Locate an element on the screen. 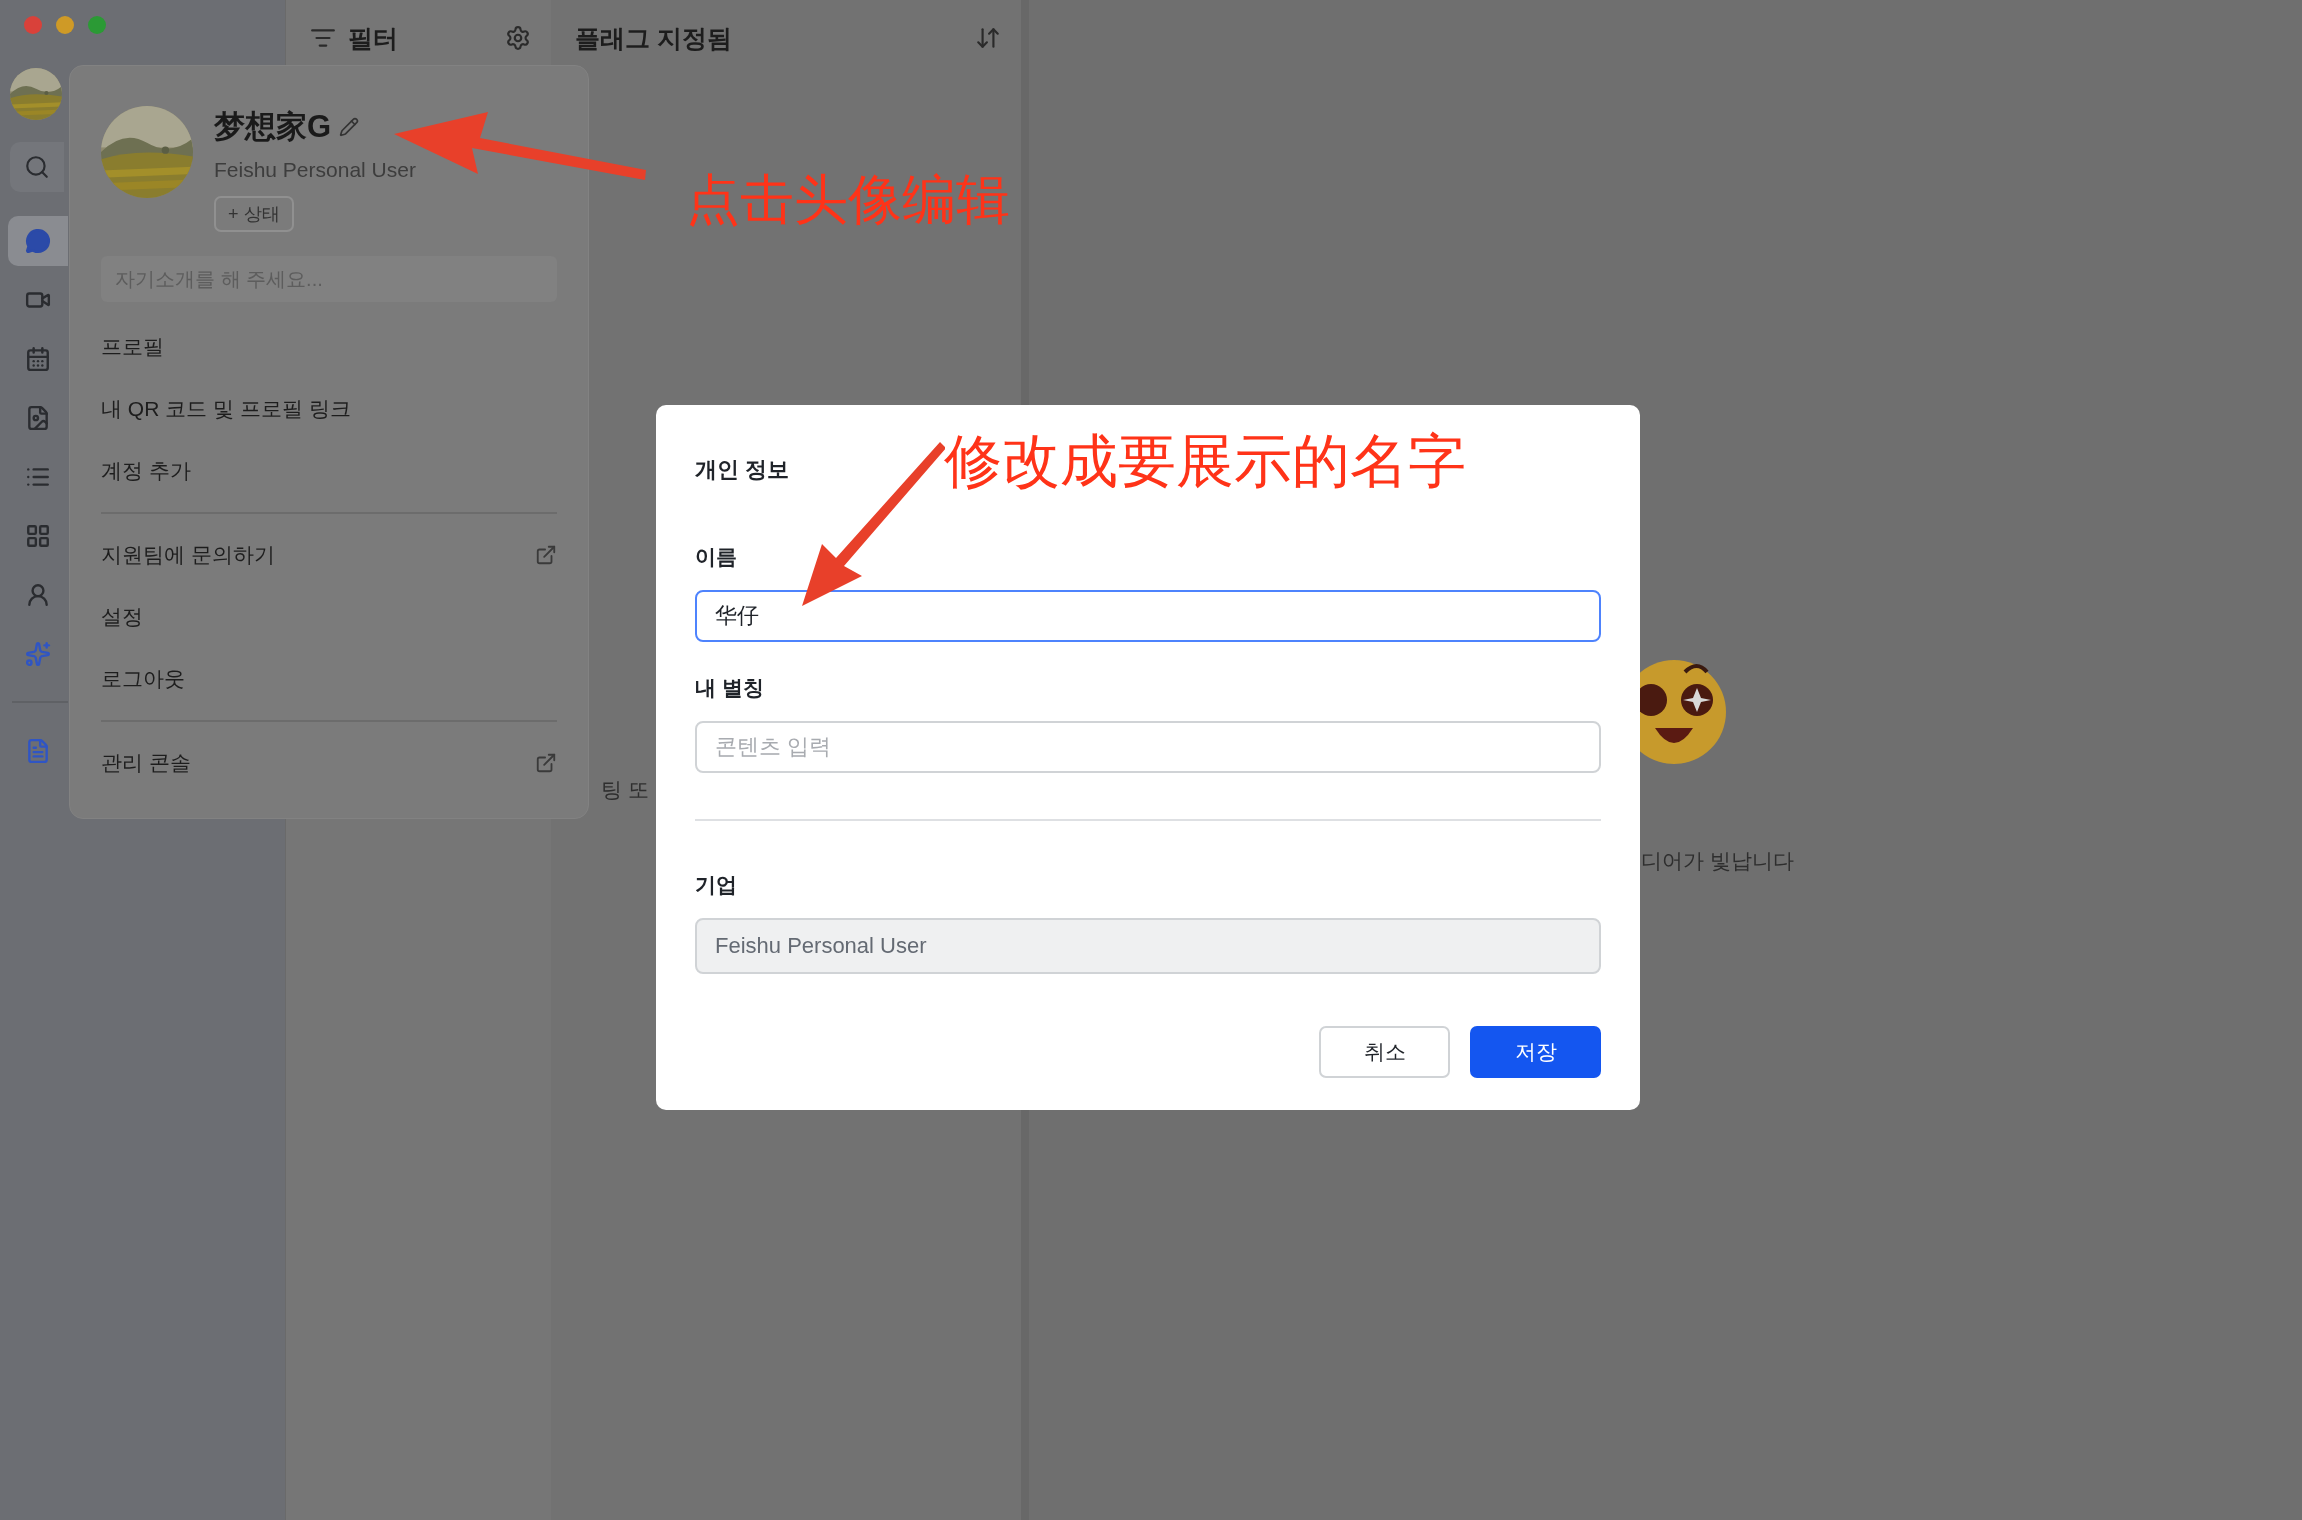 The width and height of the screenshot is (2302, 1520). status-button: + 상태 is located at coordinates (254, 214).